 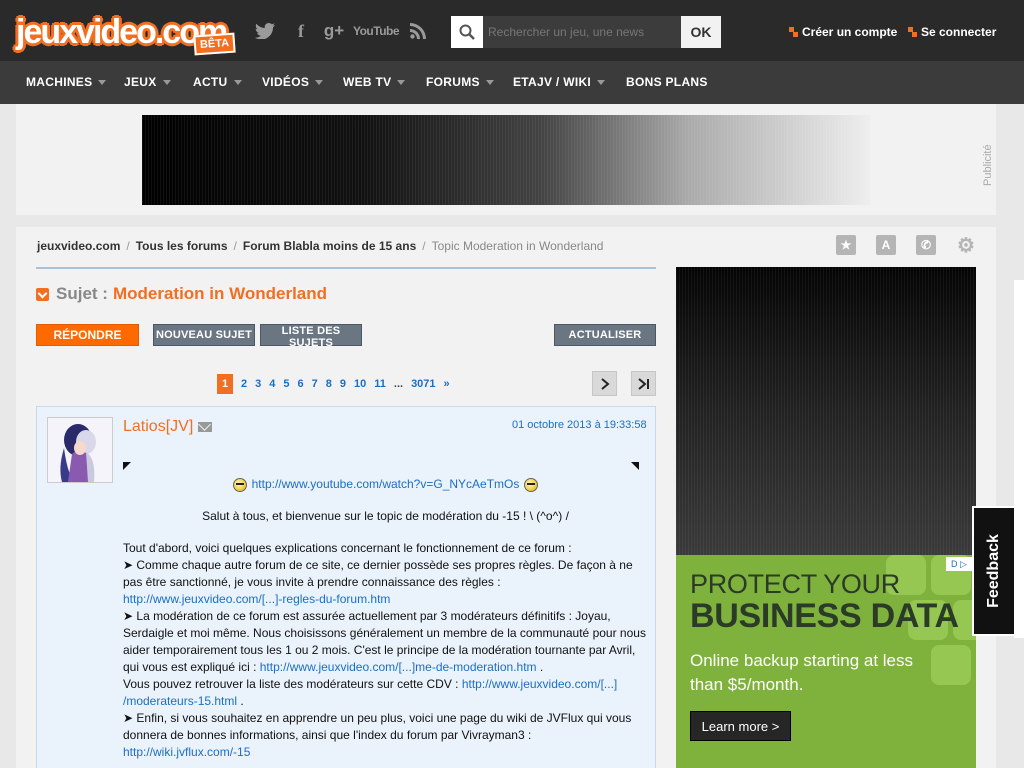 I want to click on topic-prefix: Sujet :, so click(x=82, y=293).